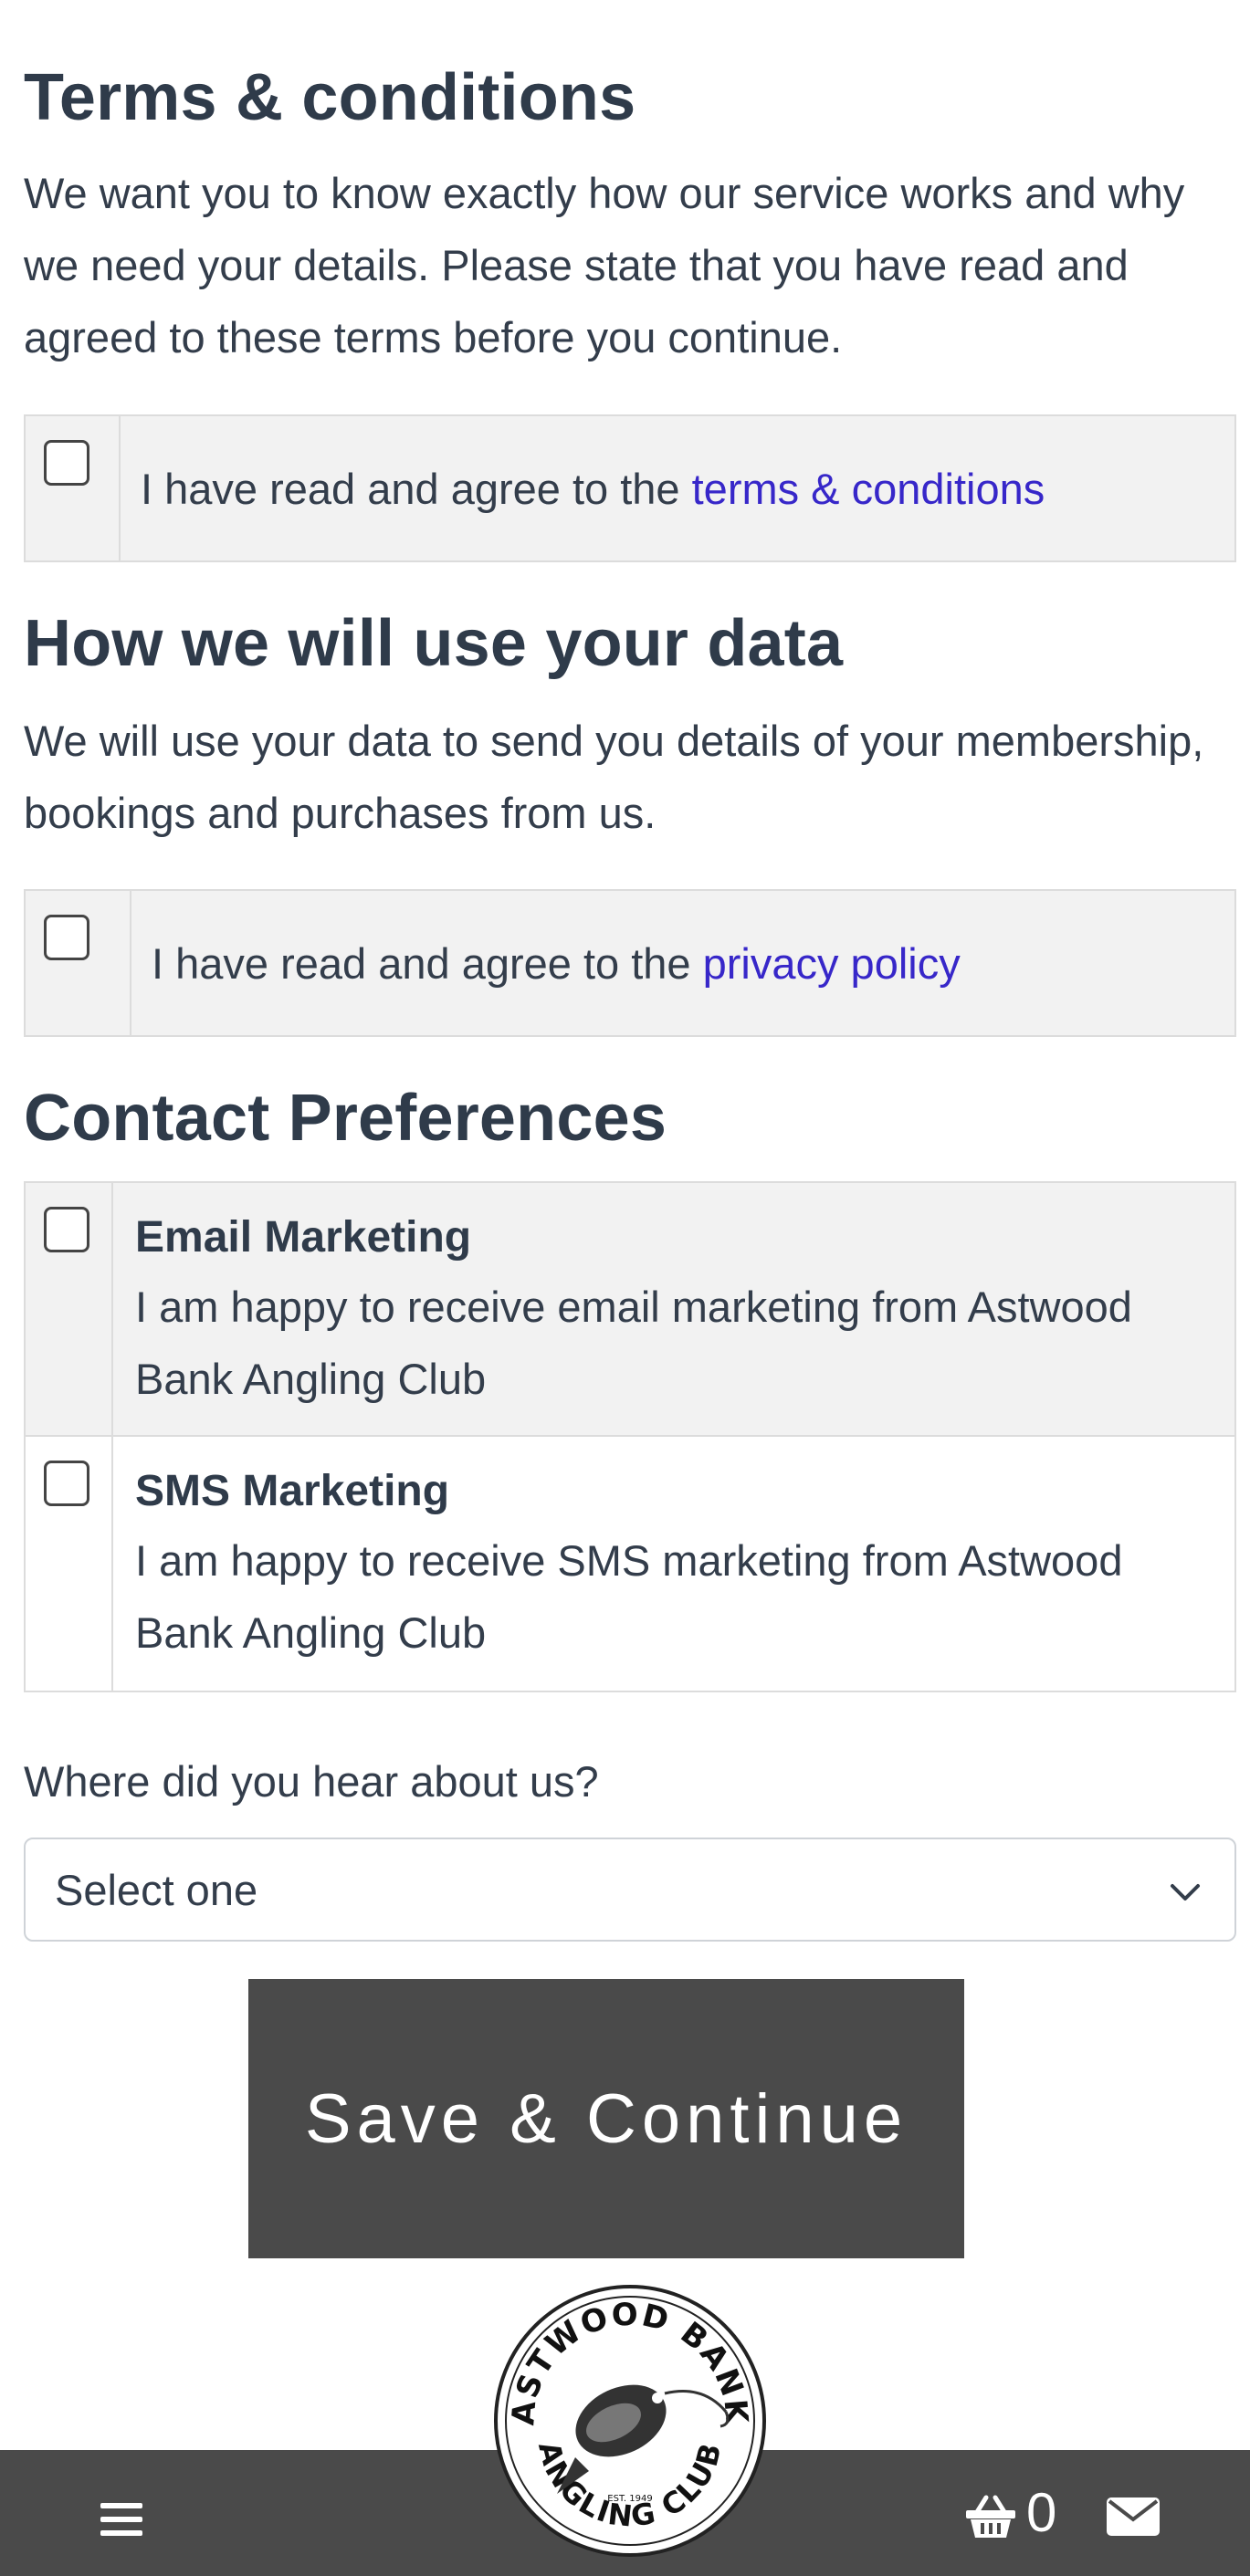 The image size is (1250, 2576). What do you see at coordinates (990, 2515) in the screenshot?
I see `basket-icon` at bounding box center [990, 2515].